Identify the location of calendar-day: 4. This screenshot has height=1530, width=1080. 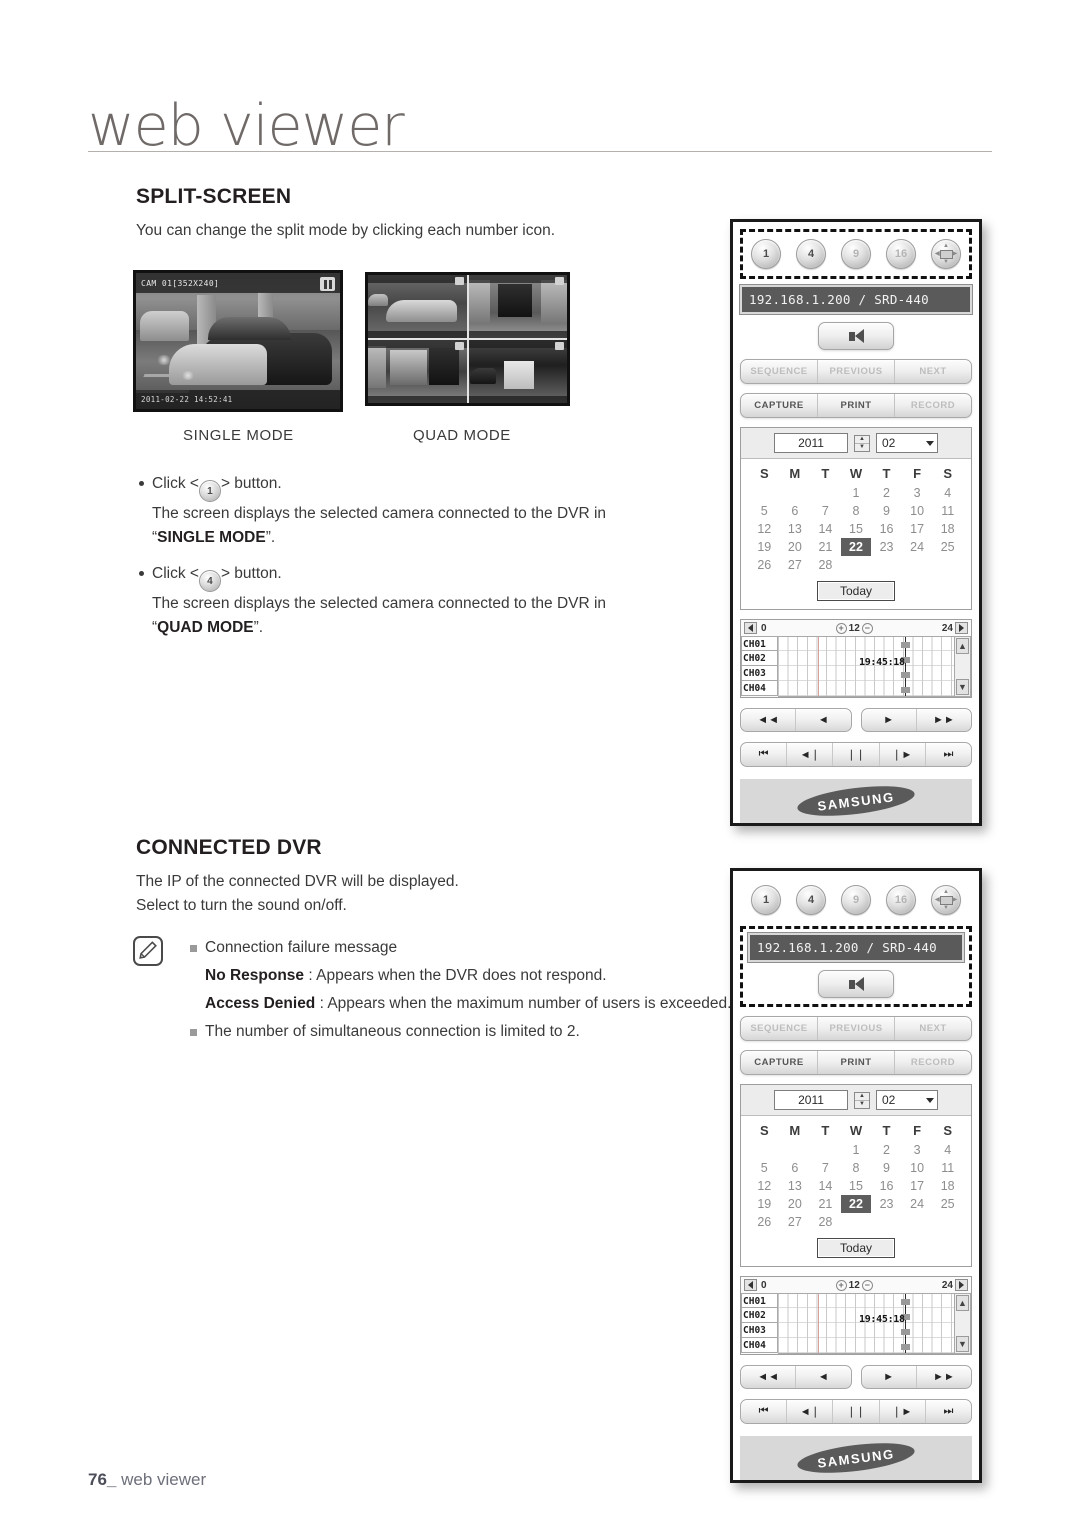
(947, 1150).